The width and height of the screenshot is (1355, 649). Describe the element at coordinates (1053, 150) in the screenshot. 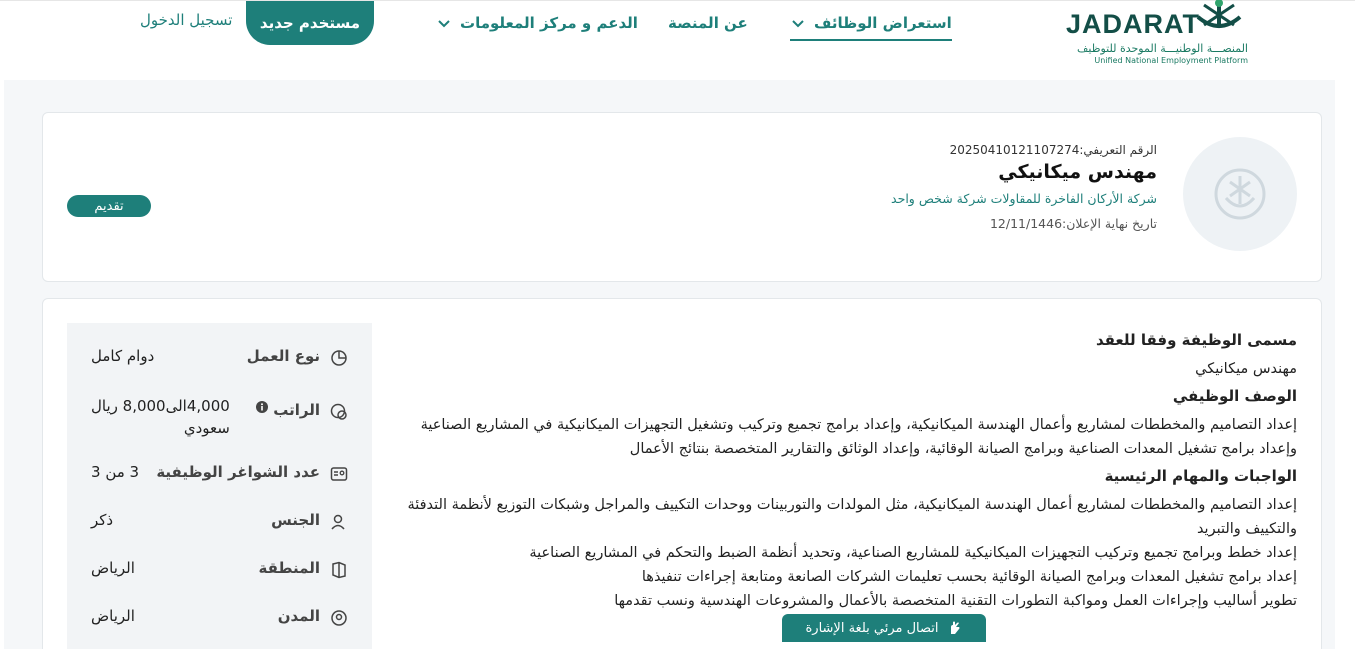

I see `job-reference: الرقم التعريفي:20250410121107274` at that location.